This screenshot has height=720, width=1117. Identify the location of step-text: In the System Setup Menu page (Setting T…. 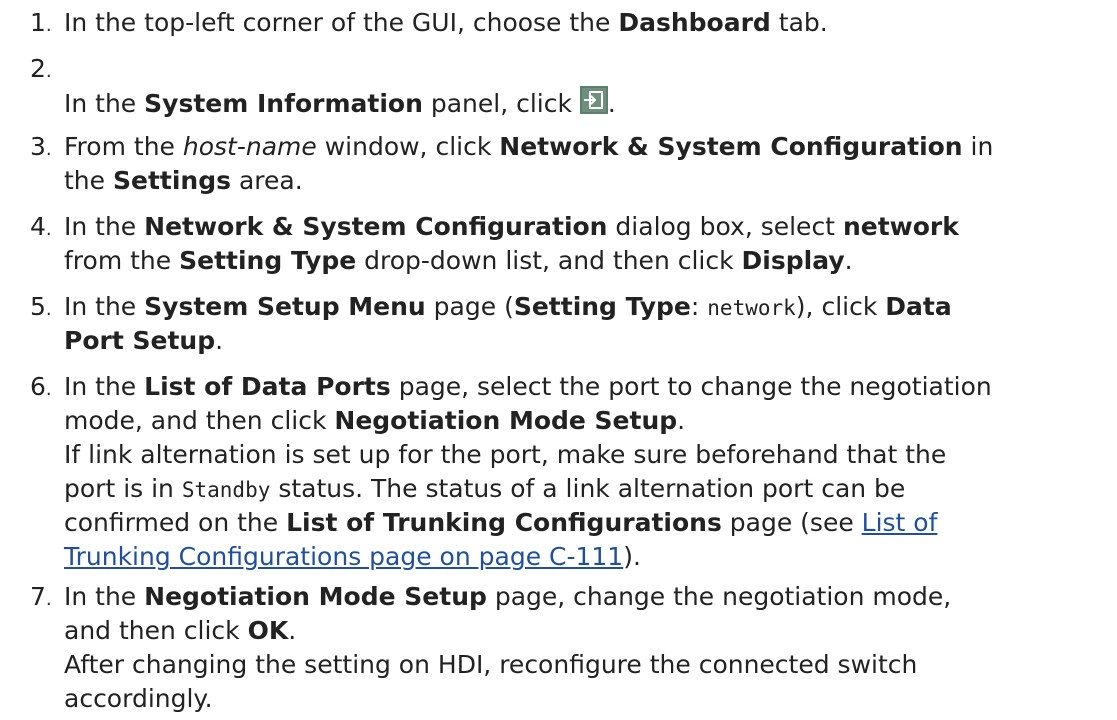
(508, 323).